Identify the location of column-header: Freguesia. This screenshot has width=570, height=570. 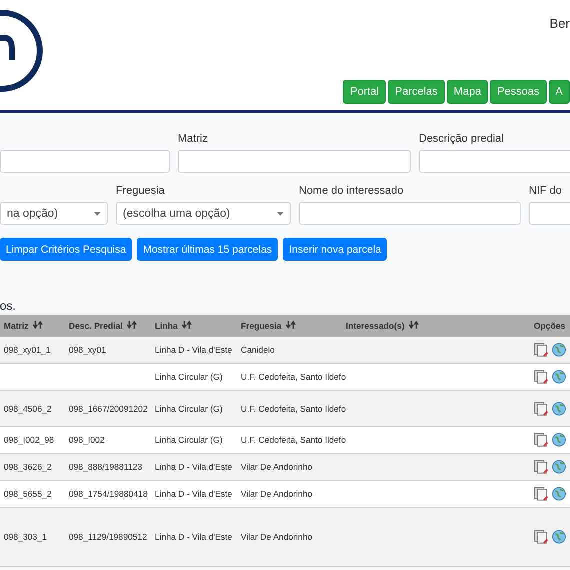
(289, 326).